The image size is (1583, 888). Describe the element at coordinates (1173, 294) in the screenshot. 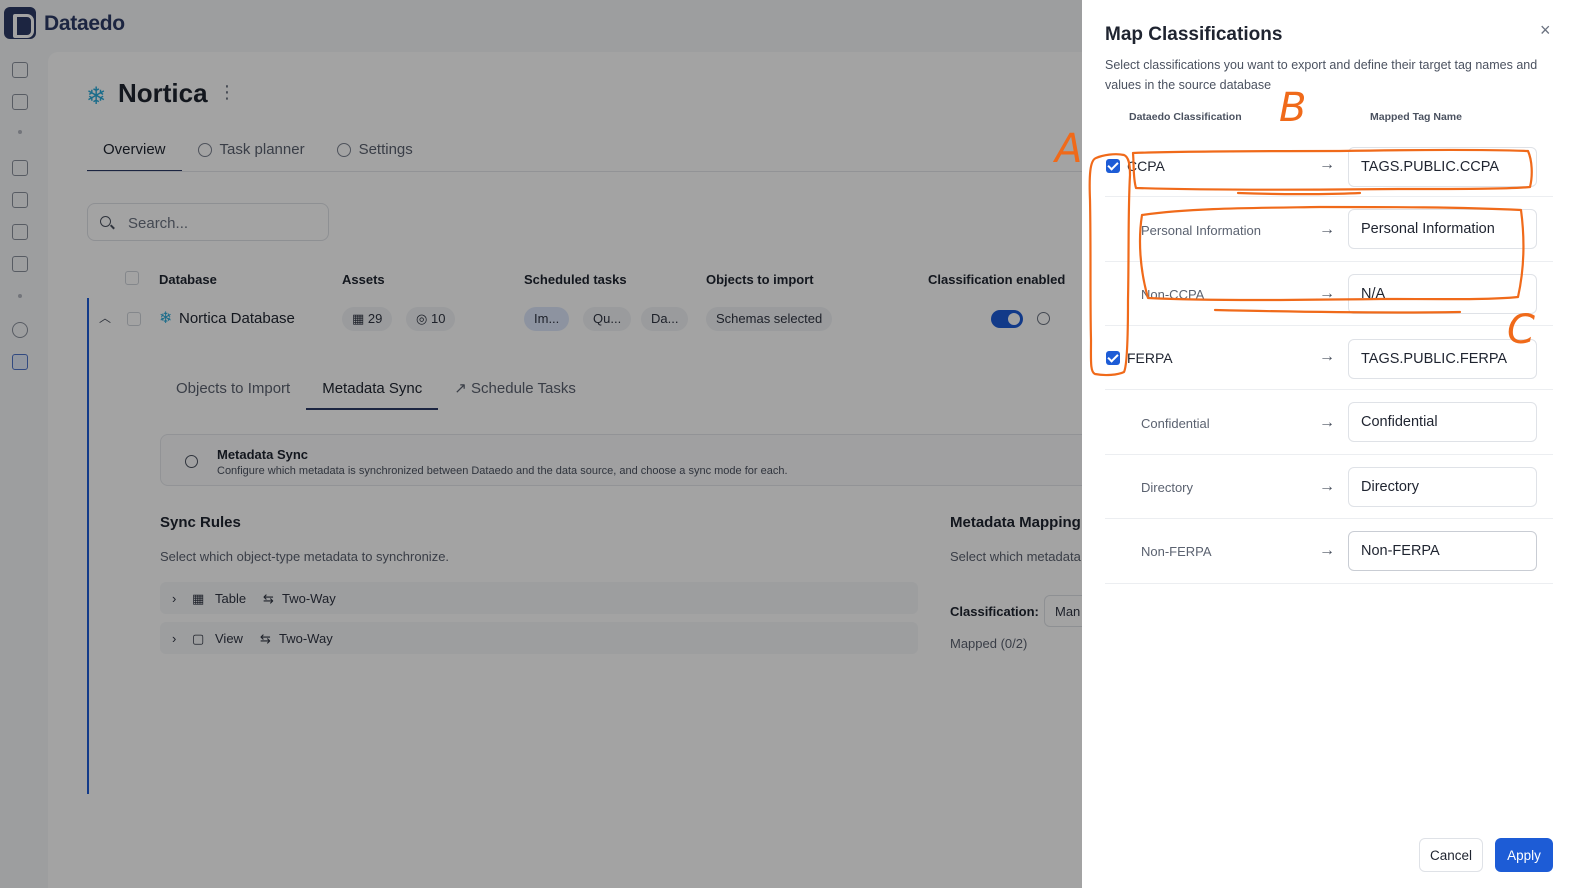

I see `value-name: Non-CCPA` at that location.